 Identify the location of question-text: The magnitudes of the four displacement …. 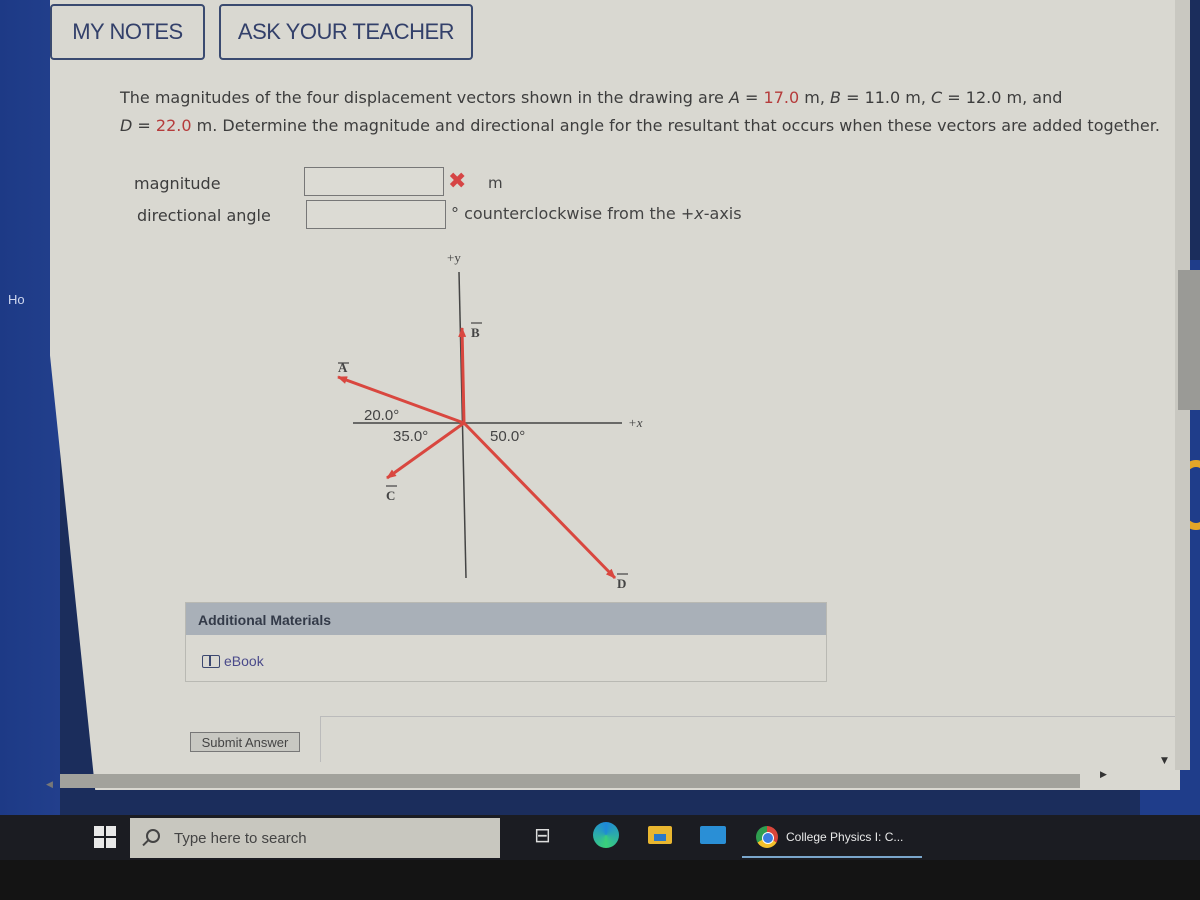
(640, 111).